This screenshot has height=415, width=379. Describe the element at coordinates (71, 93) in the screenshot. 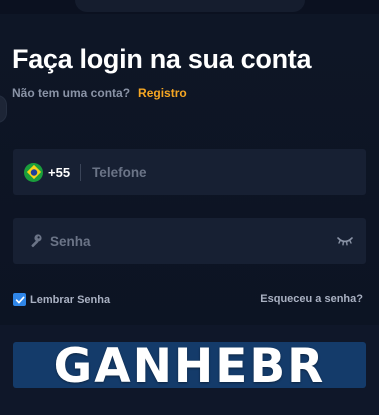

I see `no-account-text: Não tem uma conta?` at that location.